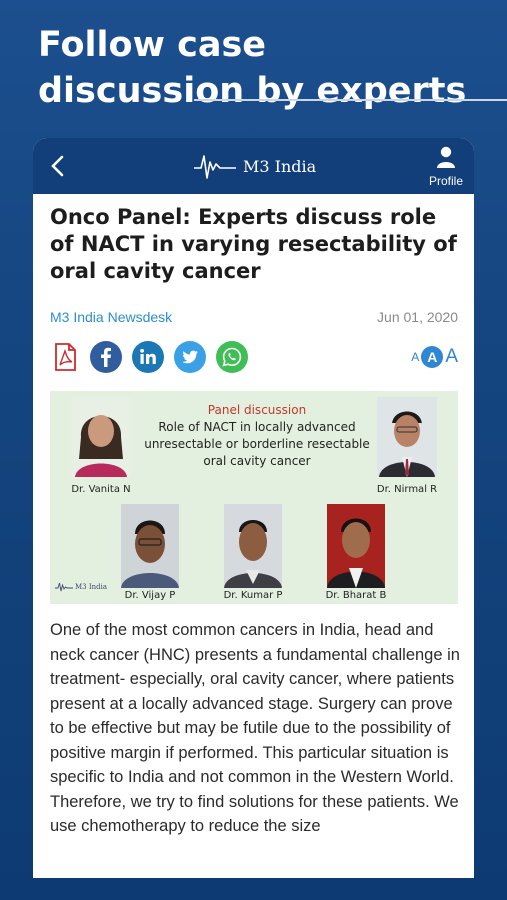 This screenshot has height=900, width=507. What do you see at coordinates (356, 546) in the screenshot?
I see `expert-photo-bharat` at bounding box center [356, 546].